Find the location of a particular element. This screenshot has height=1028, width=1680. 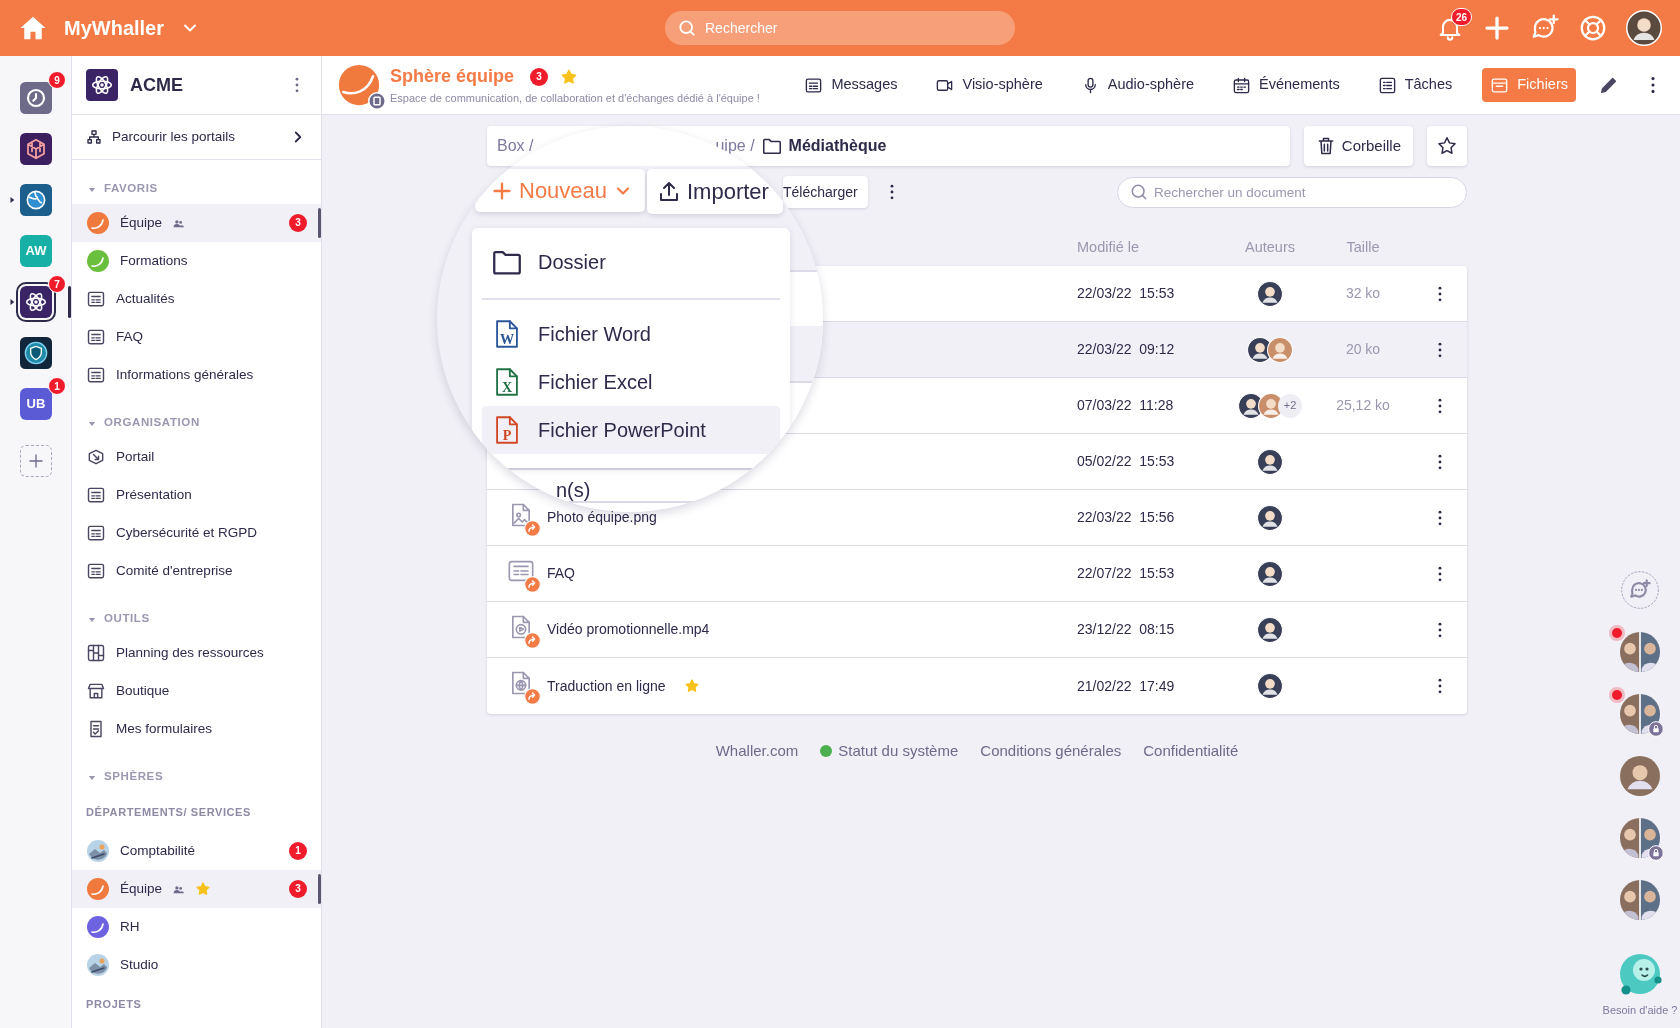

modified-date: 21/02/22 17:49 is located at coordinates (1126, 685).